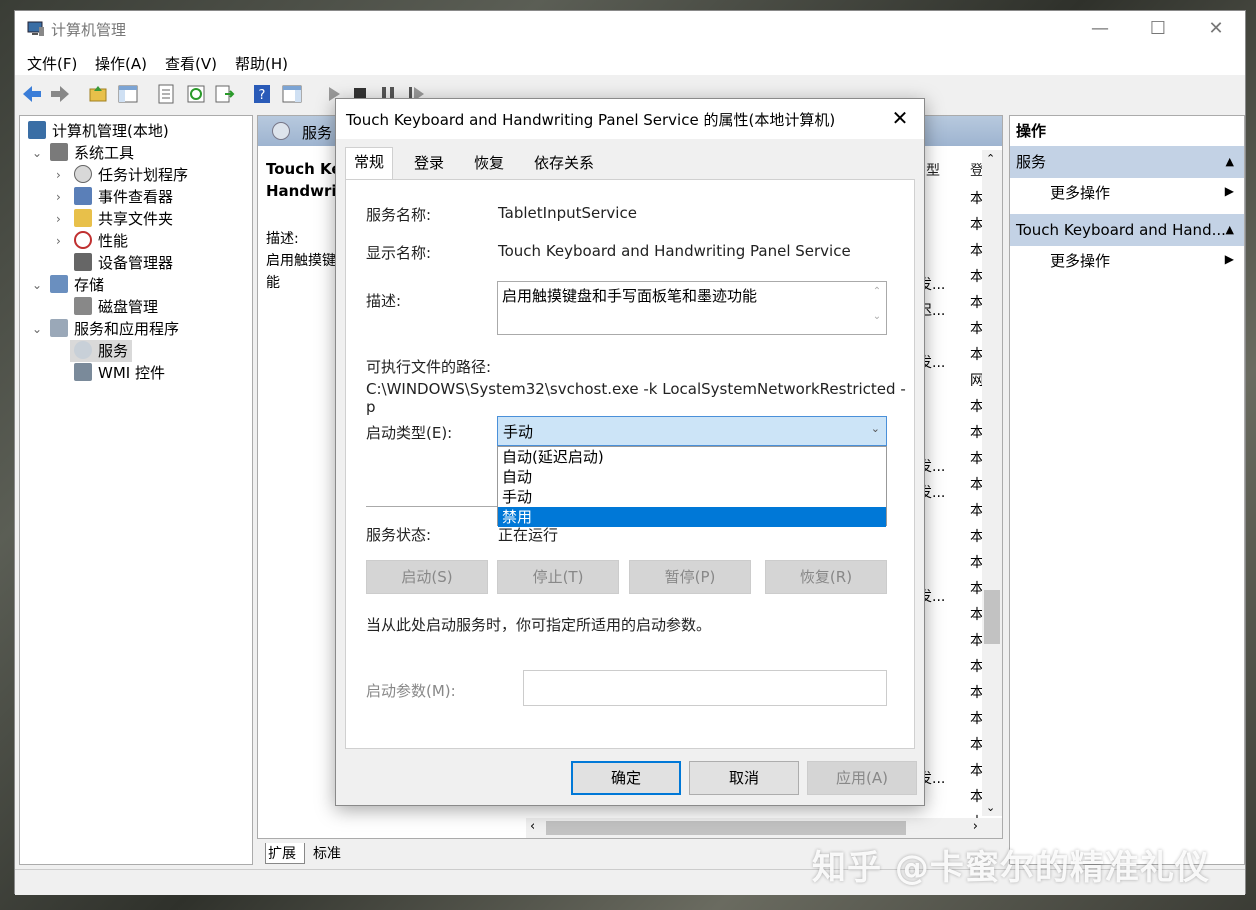 Image resolution: width=1256 pixels, height=910 pixels. Describe the element at coordinates (92, 153) in the screenshot. I see `tree-node-system-tools: ⌄ 系统工具` at that location.